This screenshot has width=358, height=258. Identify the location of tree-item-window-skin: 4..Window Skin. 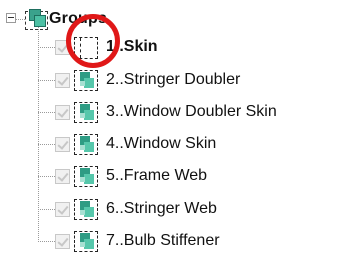
(179, 144).